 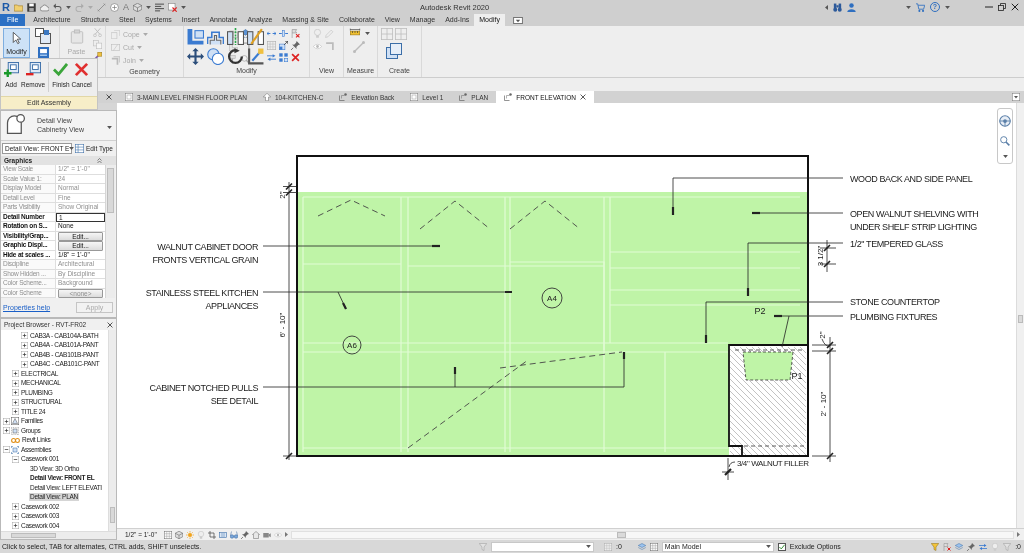 What do you see at coordinates (920, 7) in the screenshot?
I see `cart-icon` at bounding box center [920, 7].